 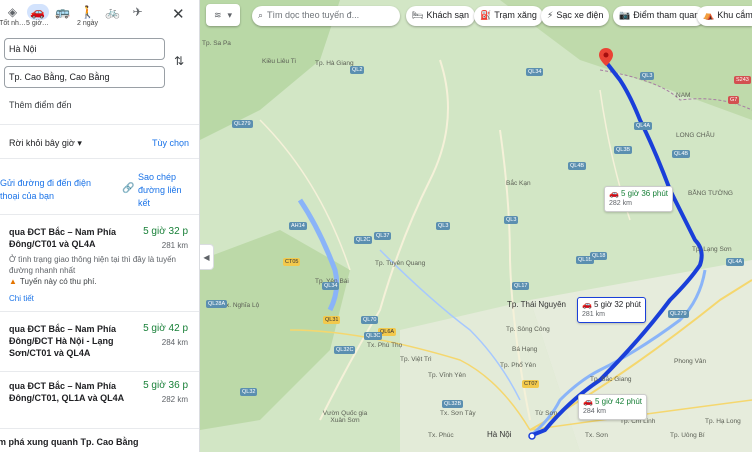 I want to click on toll-notice: ▲ Tuyến này có thu phí., so click(x=53, y=281).